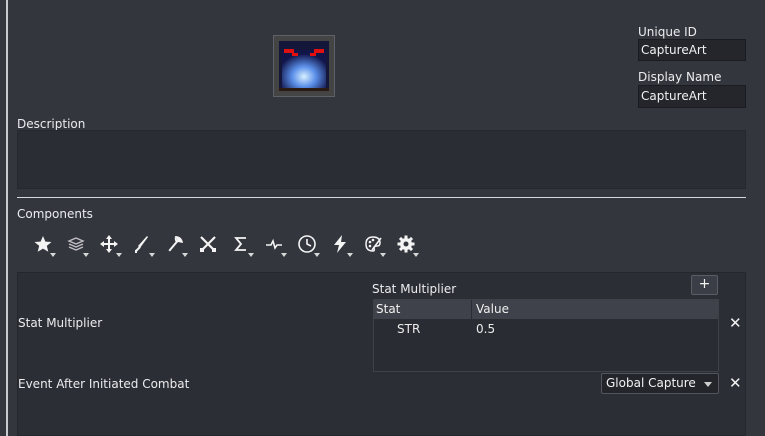 The height and width of the screenshot is (436, 765). Describe the element at coordinates (388, 309) in the screenshot. I see `column-header-stat: Stat` at that location.